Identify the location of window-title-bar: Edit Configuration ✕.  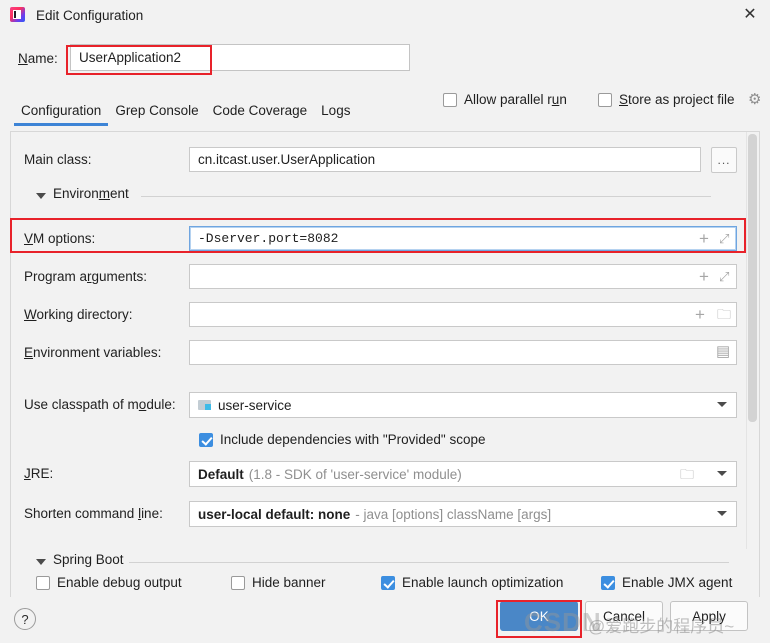
(385, 15).